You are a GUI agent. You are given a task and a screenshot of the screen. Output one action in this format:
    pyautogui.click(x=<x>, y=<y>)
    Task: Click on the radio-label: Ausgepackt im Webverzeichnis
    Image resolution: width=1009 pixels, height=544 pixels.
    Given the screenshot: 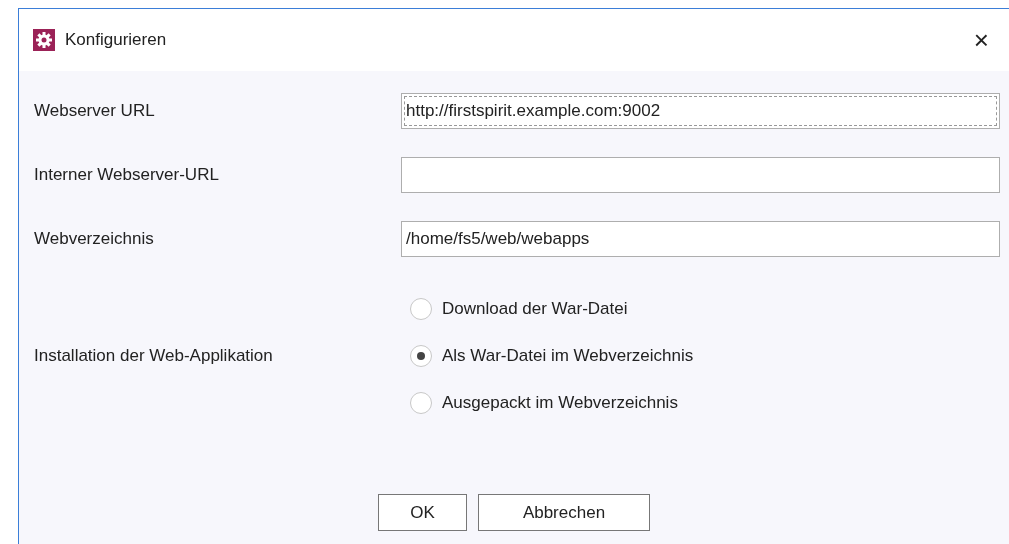 What is the action you would take?
    pyautogui.click(x=560, y=402)
    